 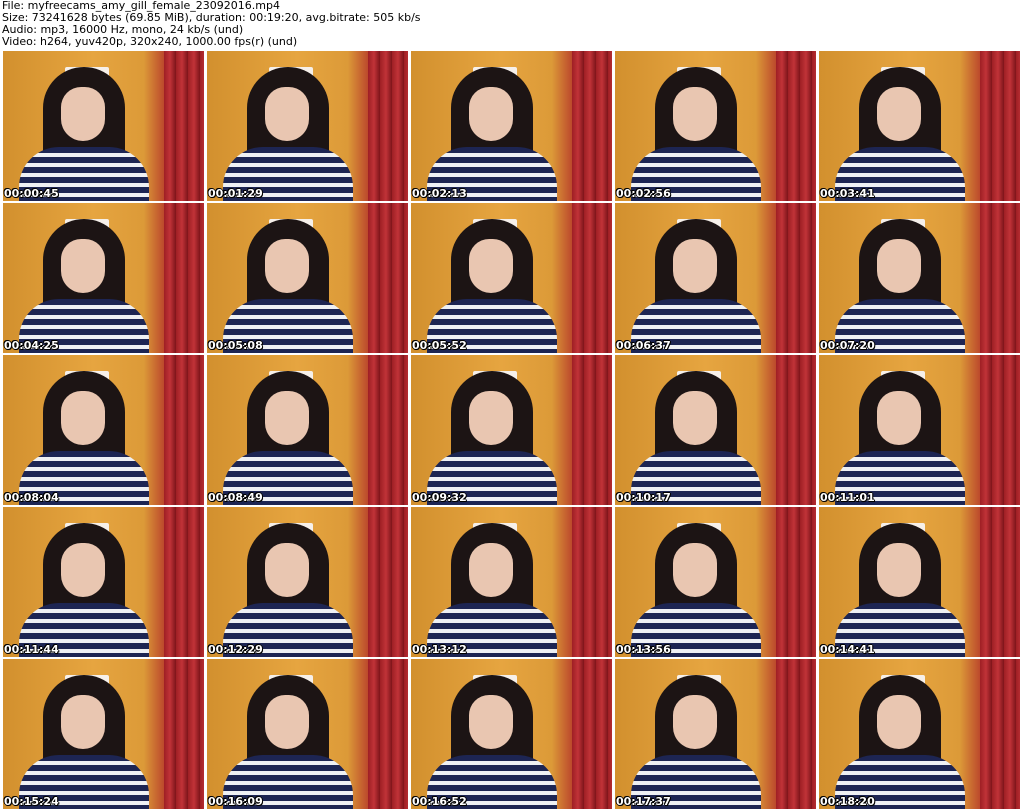 I want to click on frame-timestamp: 00:03:41, so click(x=847, y=193).